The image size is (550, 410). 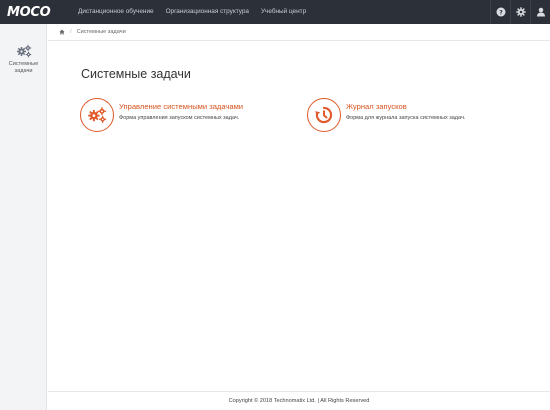 I want to click on breadcrumb-current: Системные задачи, so click(x=101, y=32).